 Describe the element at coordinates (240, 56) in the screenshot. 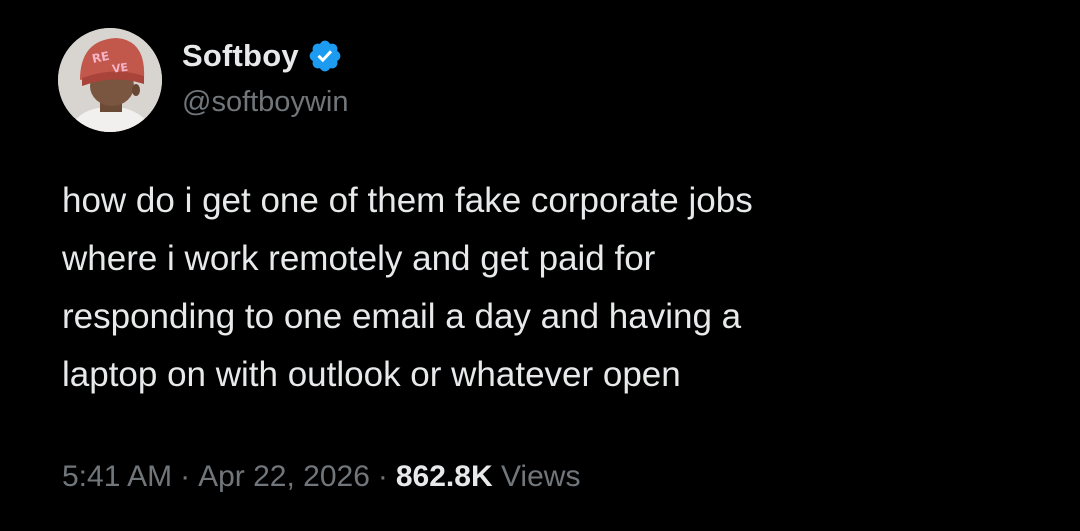

I see `author-display-name: Softboy` at that location.